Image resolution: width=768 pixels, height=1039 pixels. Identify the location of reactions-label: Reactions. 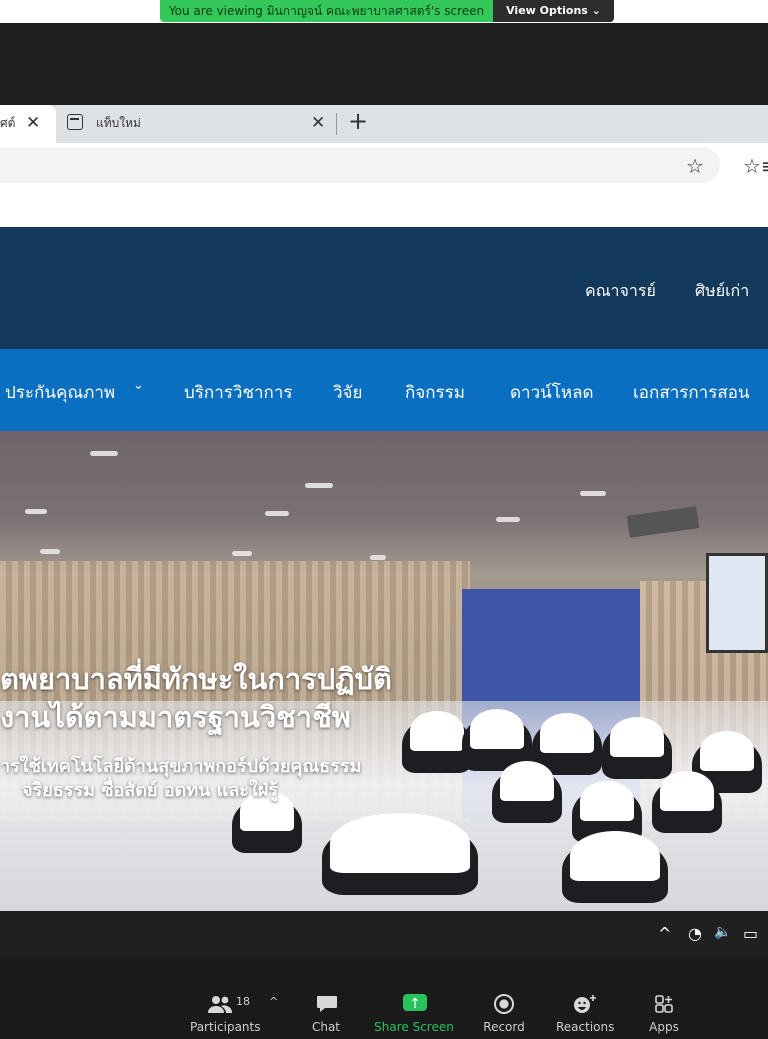
(585, 1027).